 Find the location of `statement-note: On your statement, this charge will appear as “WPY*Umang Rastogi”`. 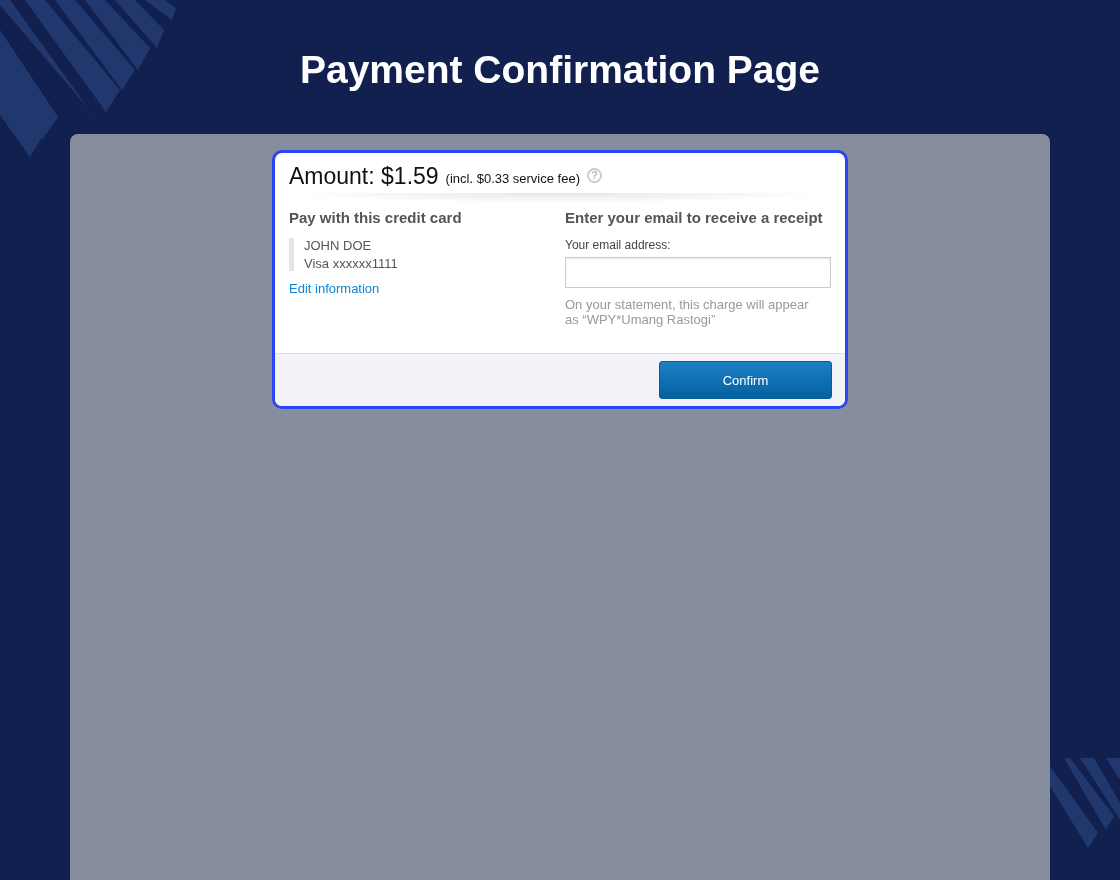

statement-note: On your statement, this charge will appear as “WPY*Umang Rastogi” is located at coordinates (687, 312).